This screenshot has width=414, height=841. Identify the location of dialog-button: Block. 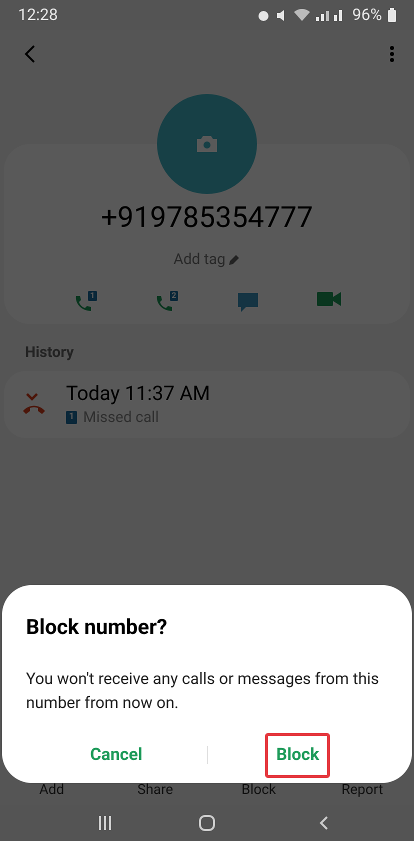
(297, 755).